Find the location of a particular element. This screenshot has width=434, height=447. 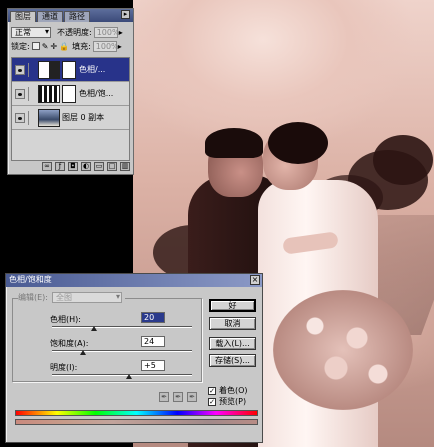

layer-list: 色相/... 色相/饱... 图层 0 副本 is located at coordinates (70, 109).